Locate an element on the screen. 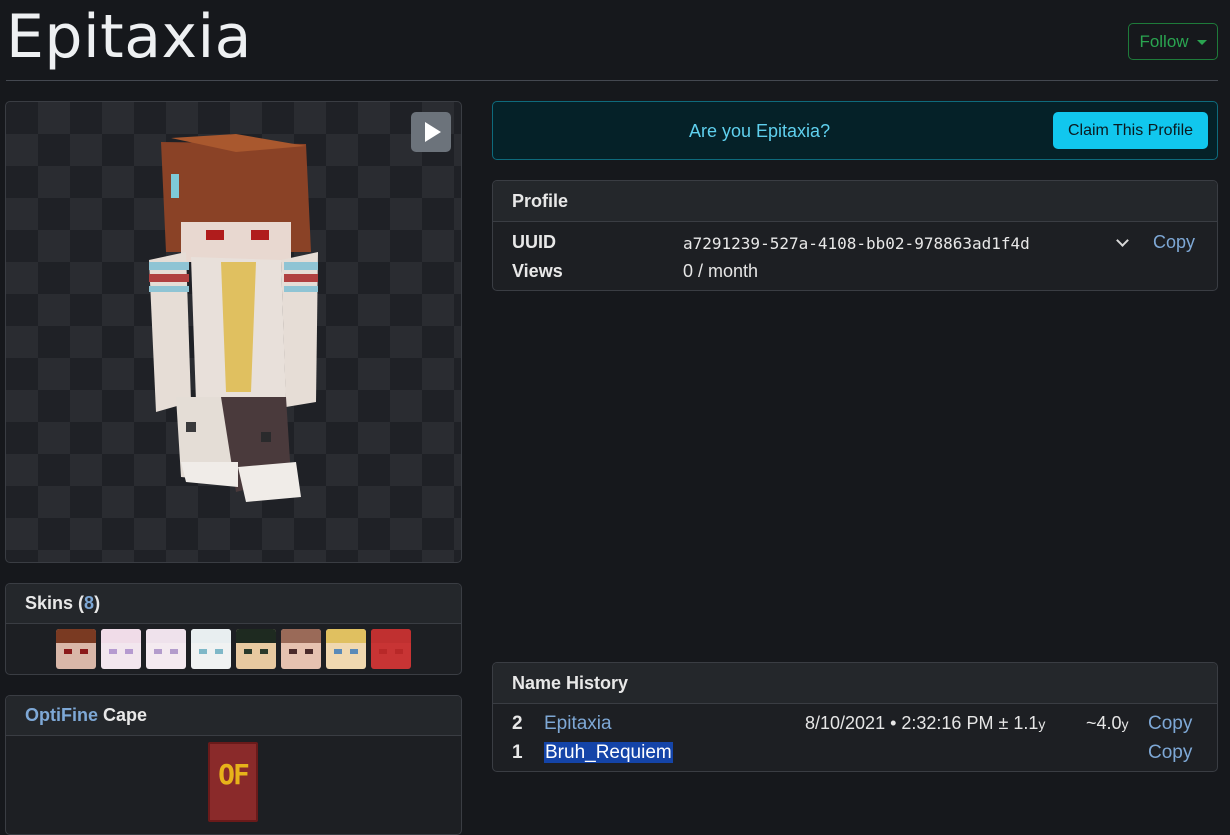 Image resolution: width=1230 pixels, height=835 pixels. name-index: 2 is located at coordinates (517, 723).